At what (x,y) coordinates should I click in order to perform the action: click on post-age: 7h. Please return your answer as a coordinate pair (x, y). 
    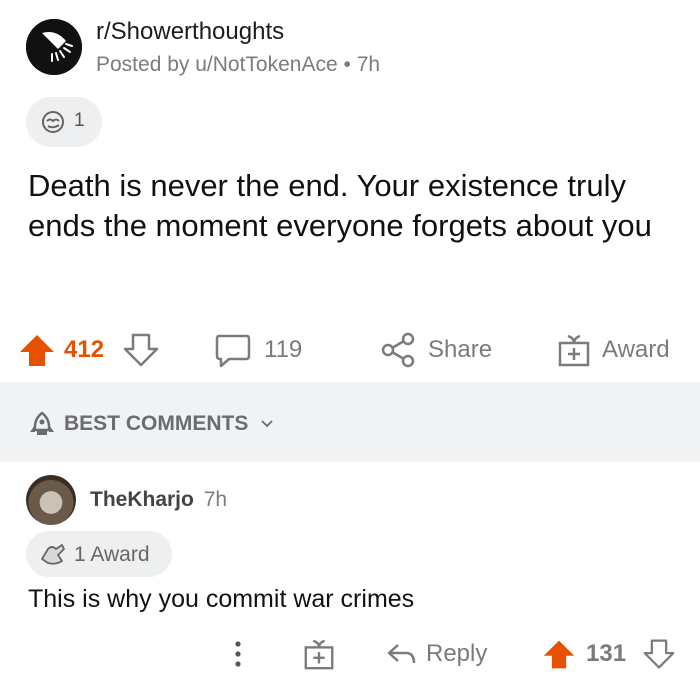
    Looking at the image, I should click on (368, 64).